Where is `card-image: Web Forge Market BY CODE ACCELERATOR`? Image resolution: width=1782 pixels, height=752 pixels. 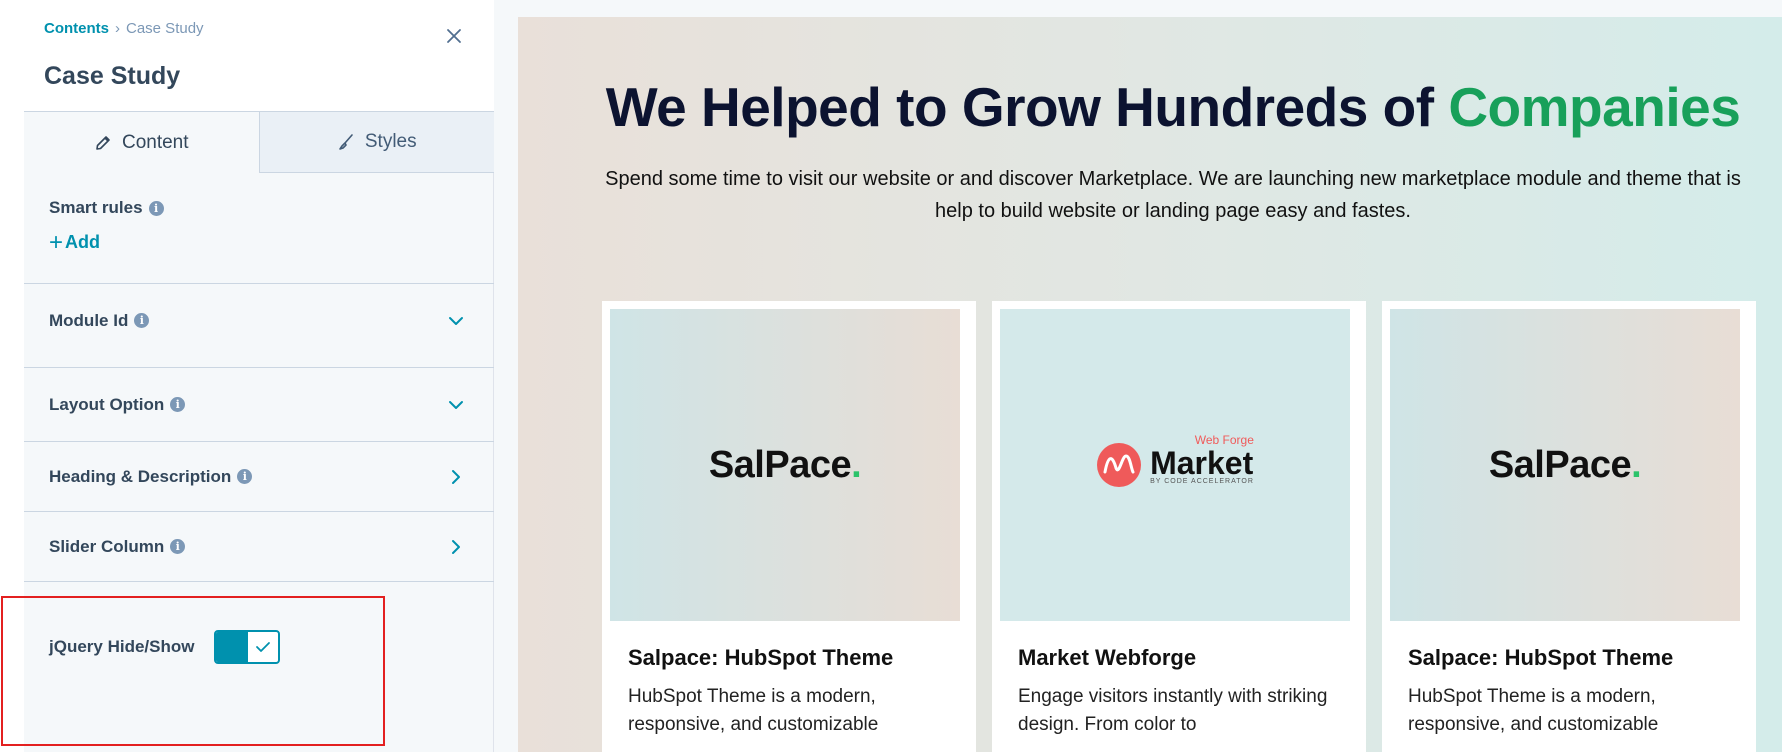
card-image: Web Forge Market BY CODE ACCELERATOR is located at coordinates (1175, 465).